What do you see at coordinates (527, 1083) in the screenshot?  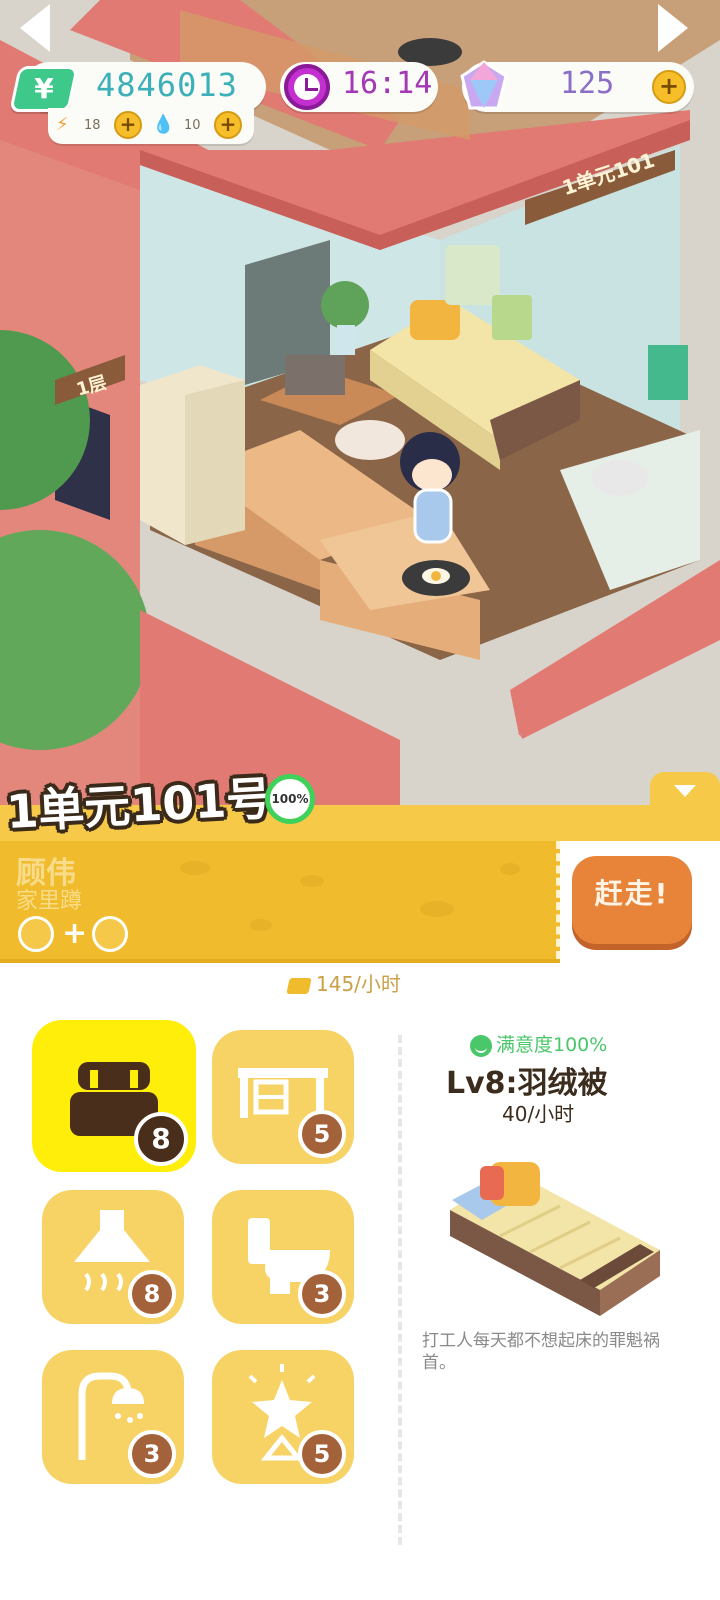 I see `item-name: Lv8:羽绒被` at bounding box center [527, 1083].